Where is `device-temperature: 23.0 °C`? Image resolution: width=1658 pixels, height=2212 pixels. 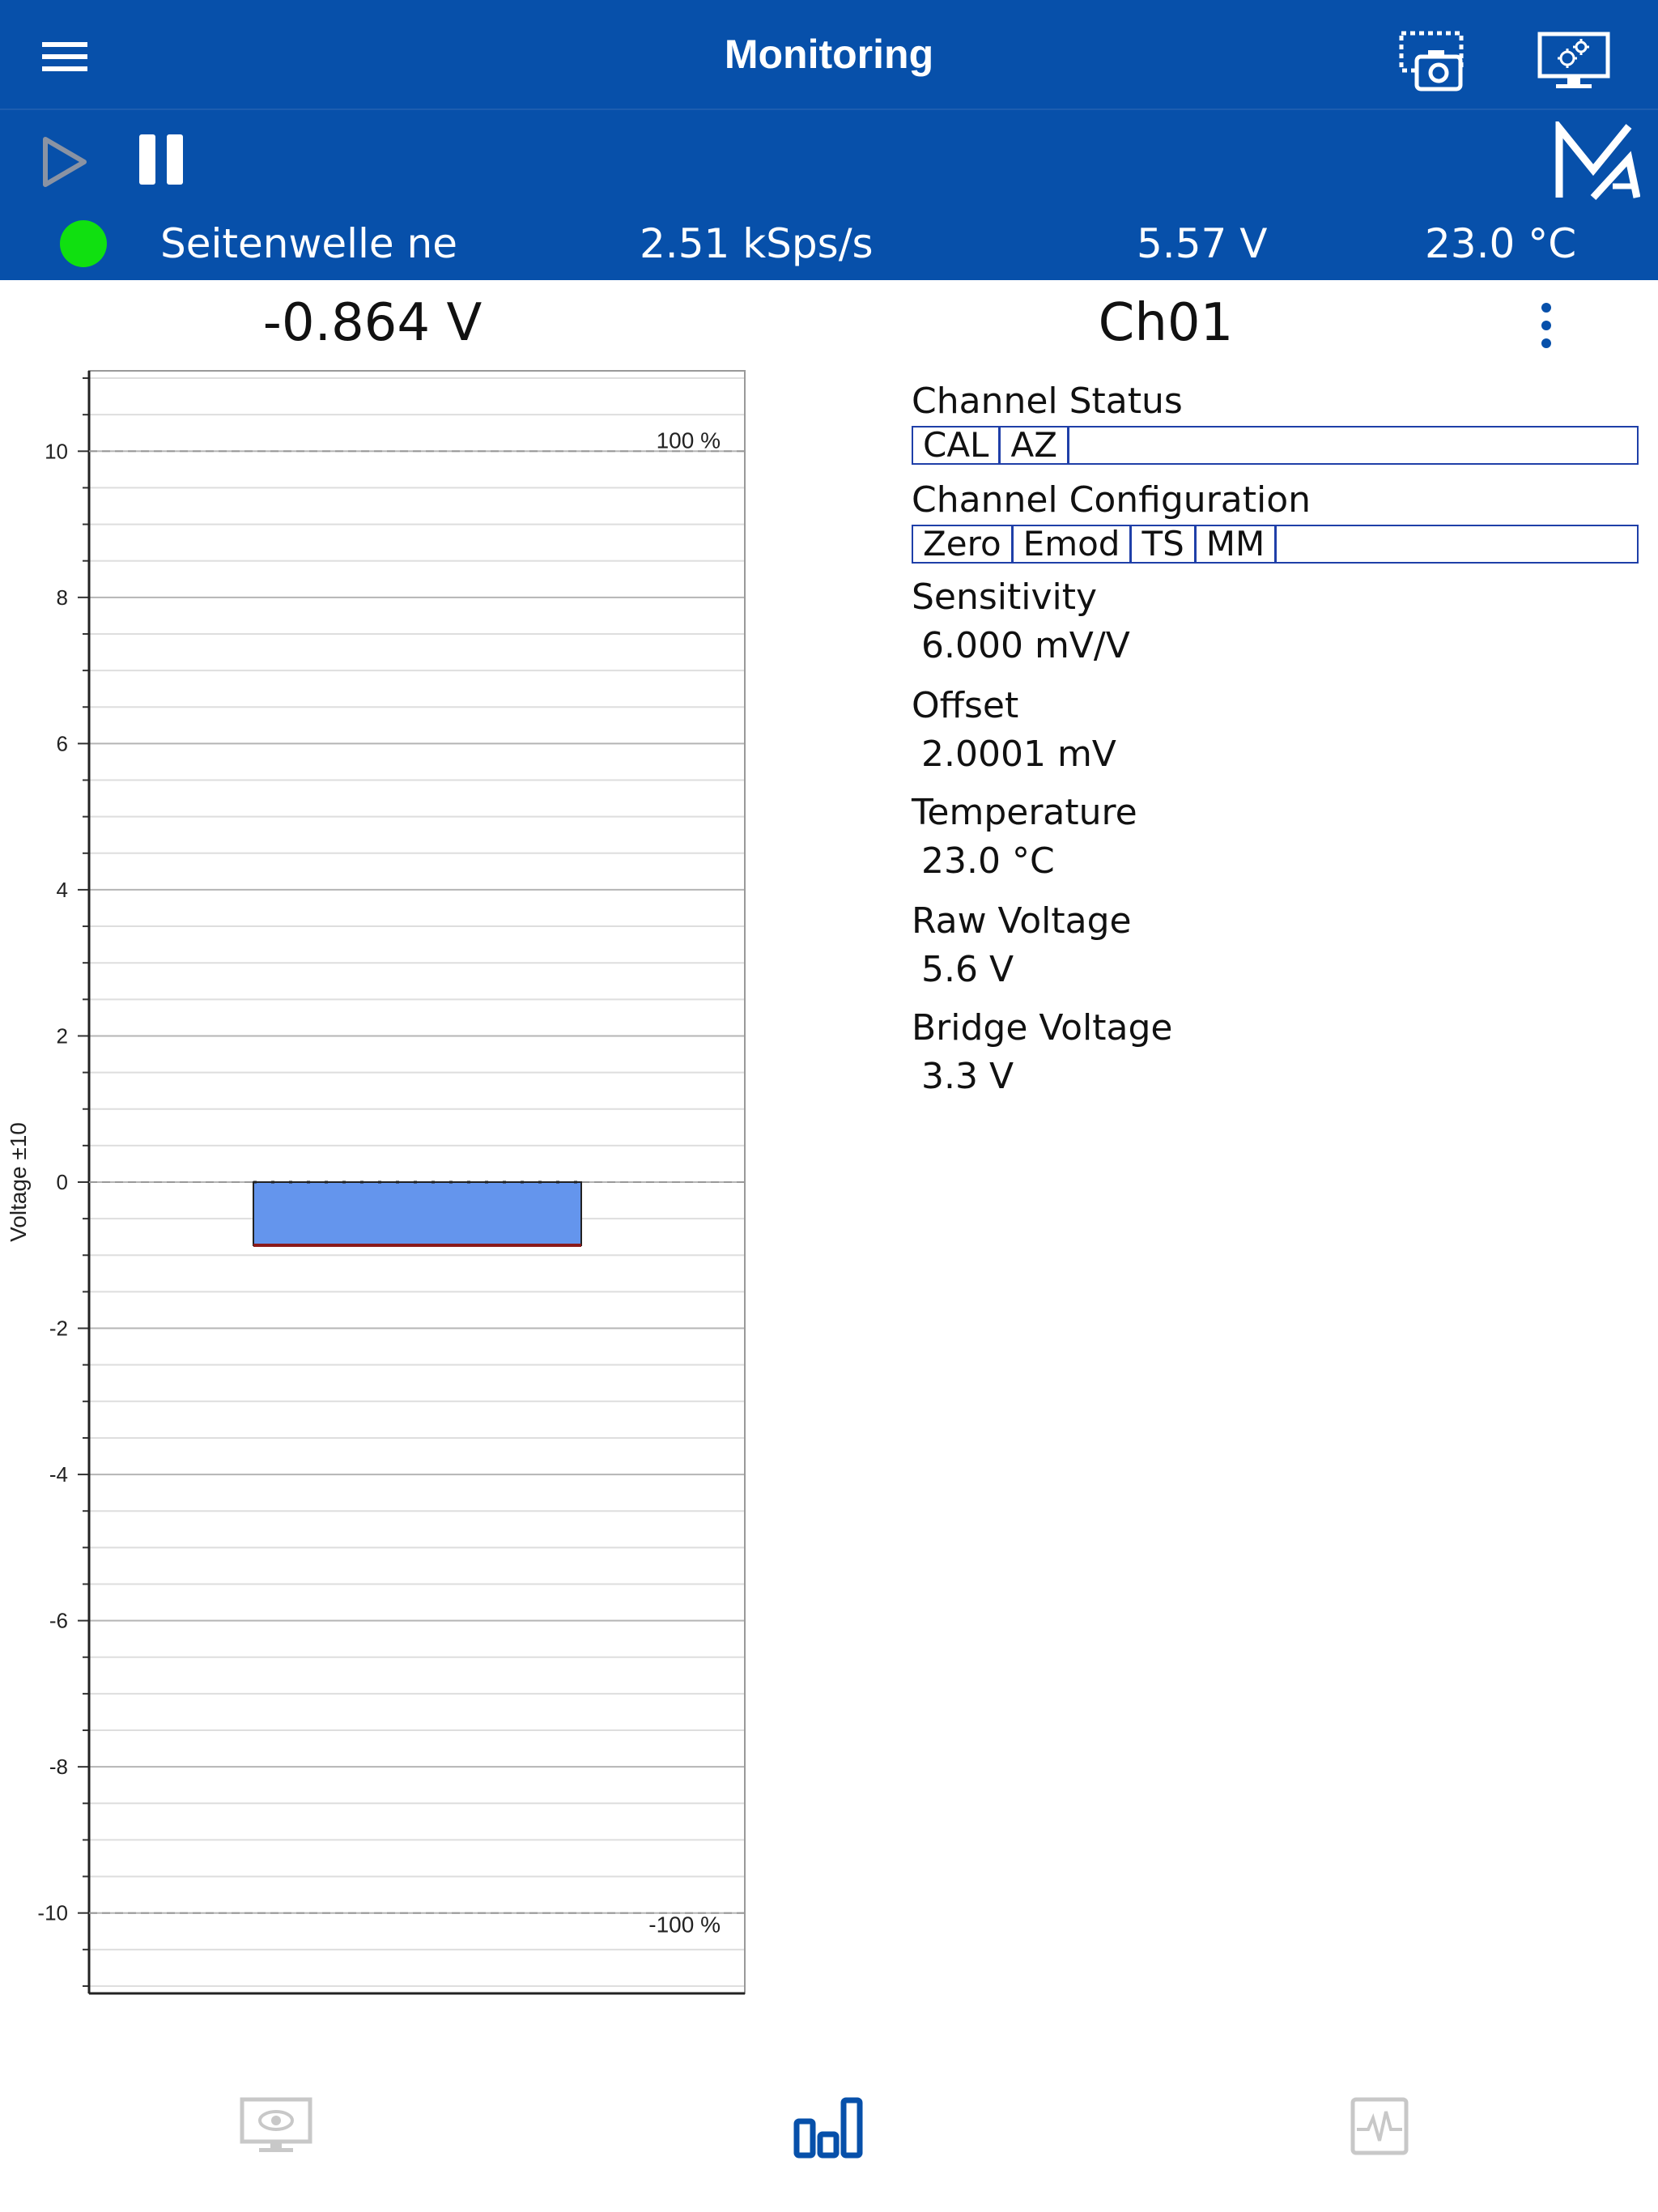 device-temperature: 23.0 °C is located at coordinates (1501, 244).